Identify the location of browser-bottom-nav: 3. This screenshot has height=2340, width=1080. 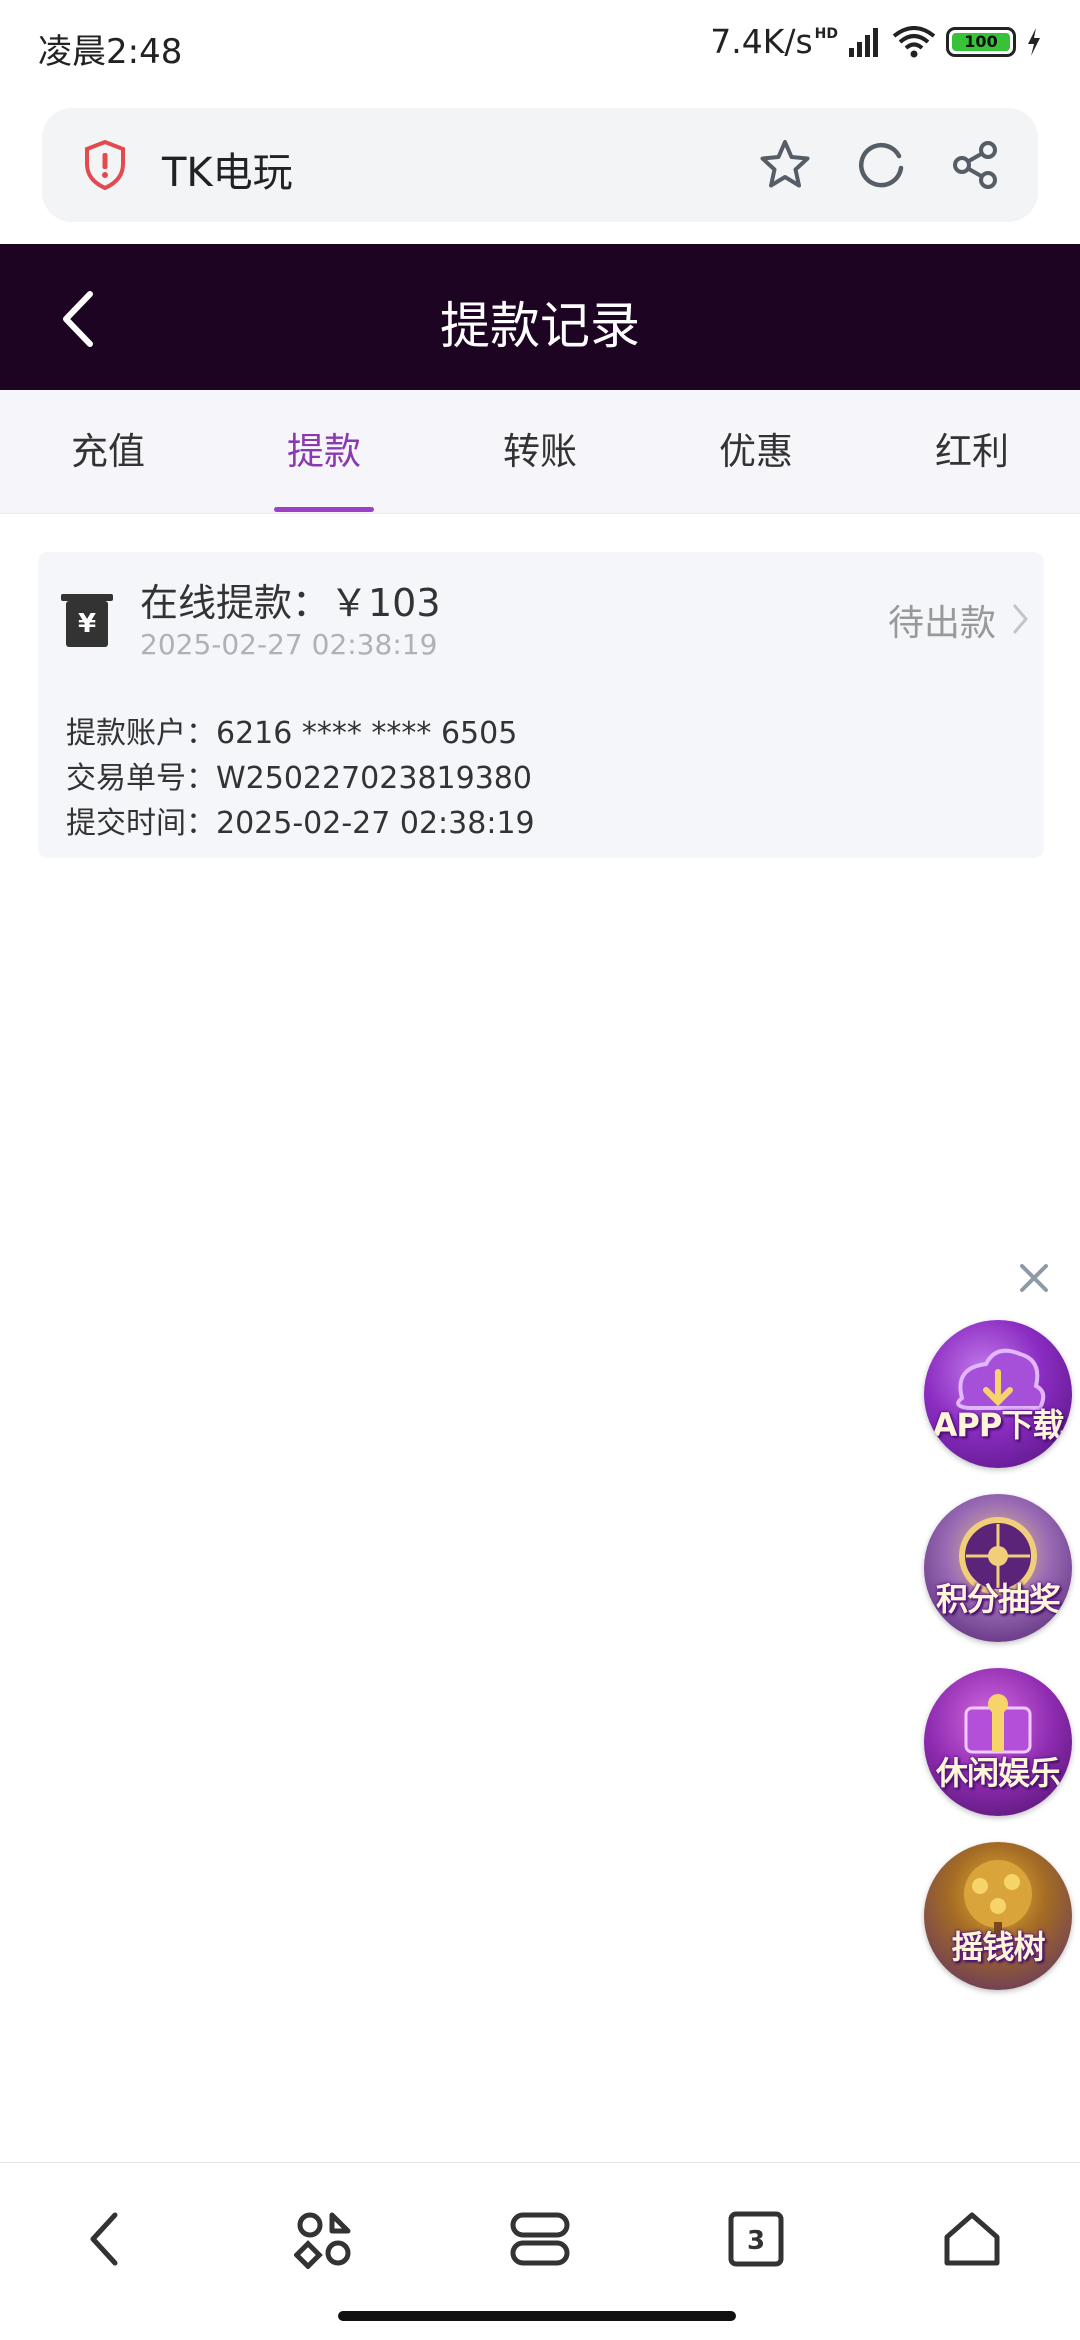
(540, 2251).